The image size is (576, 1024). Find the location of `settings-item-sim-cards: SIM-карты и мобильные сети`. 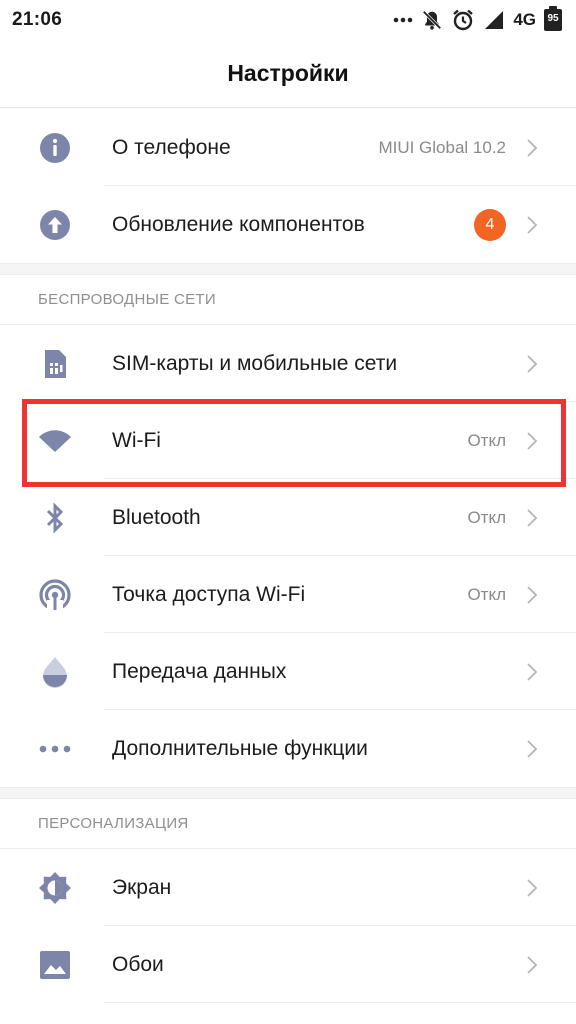

settings-item-sim-cards: SIM-карты и мобильные сети is located at coordinates (288, 363).